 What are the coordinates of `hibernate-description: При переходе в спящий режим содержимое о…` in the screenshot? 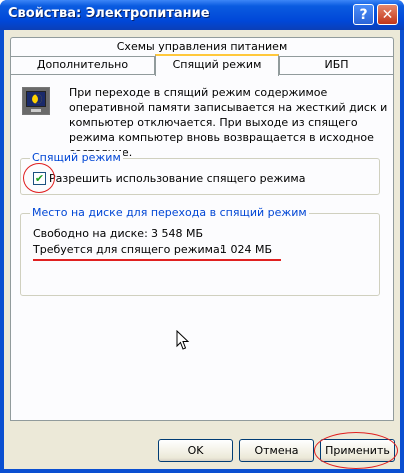 It's located at (228, 122).